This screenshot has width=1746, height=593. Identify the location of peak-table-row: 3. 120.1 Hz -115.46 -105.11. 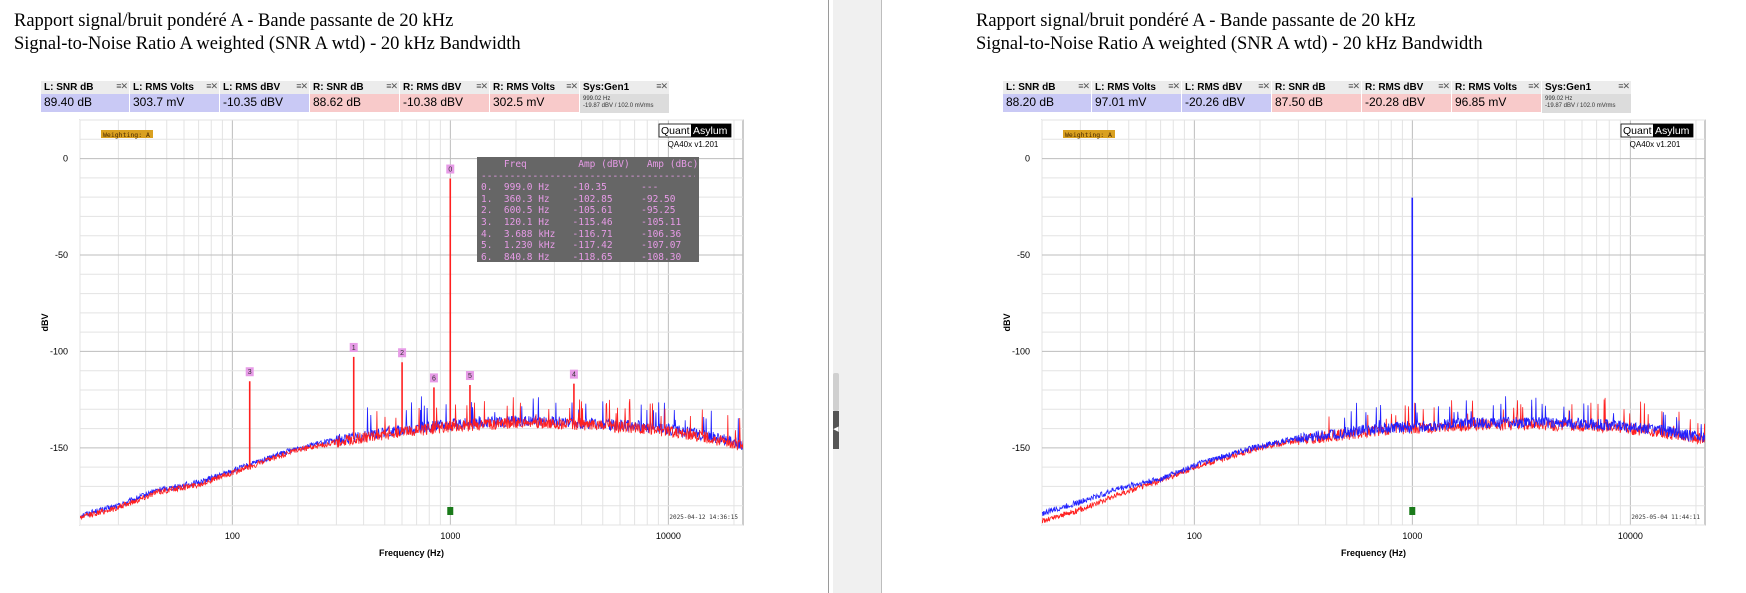
(581, 222).